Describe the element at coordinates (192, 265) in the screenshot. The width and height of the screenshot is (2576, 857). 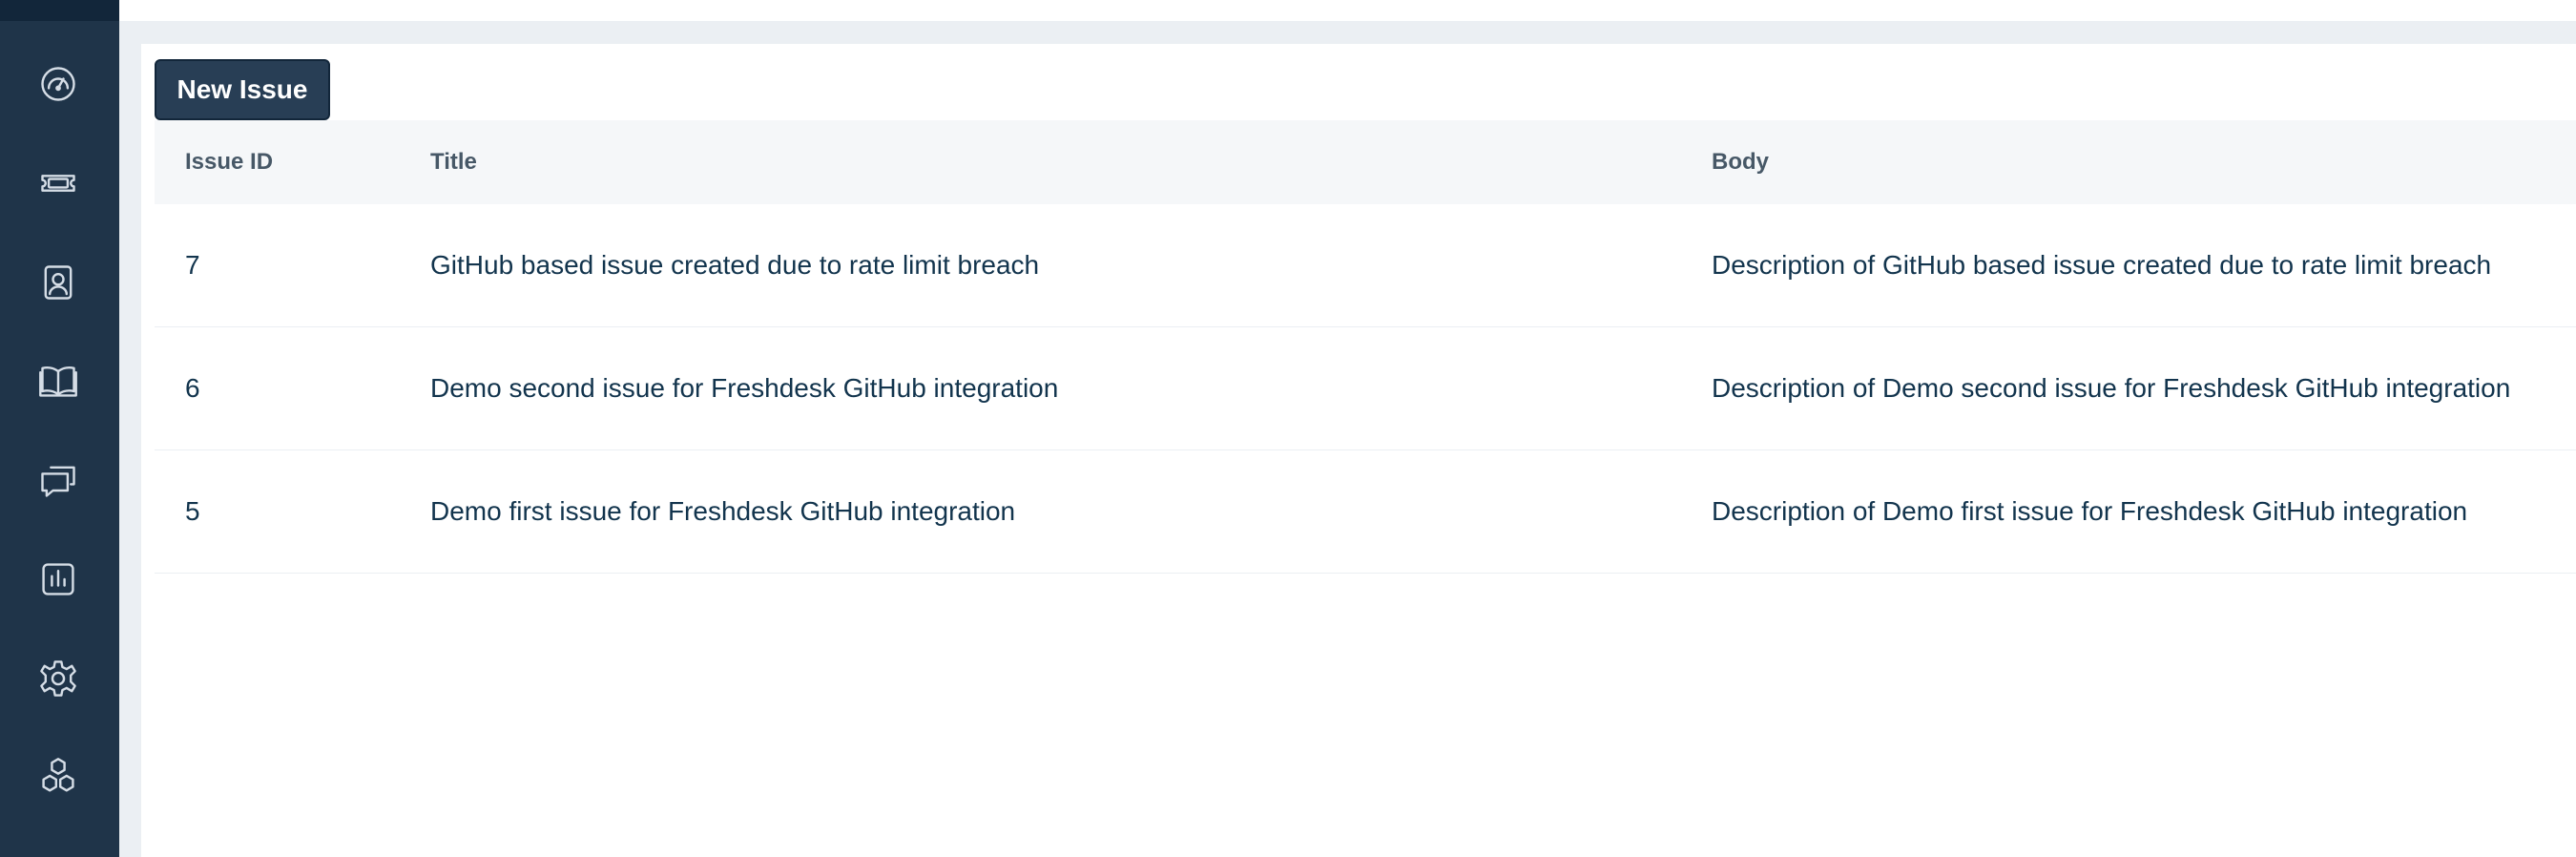
I see `issue-id-cell: 7` at that location.